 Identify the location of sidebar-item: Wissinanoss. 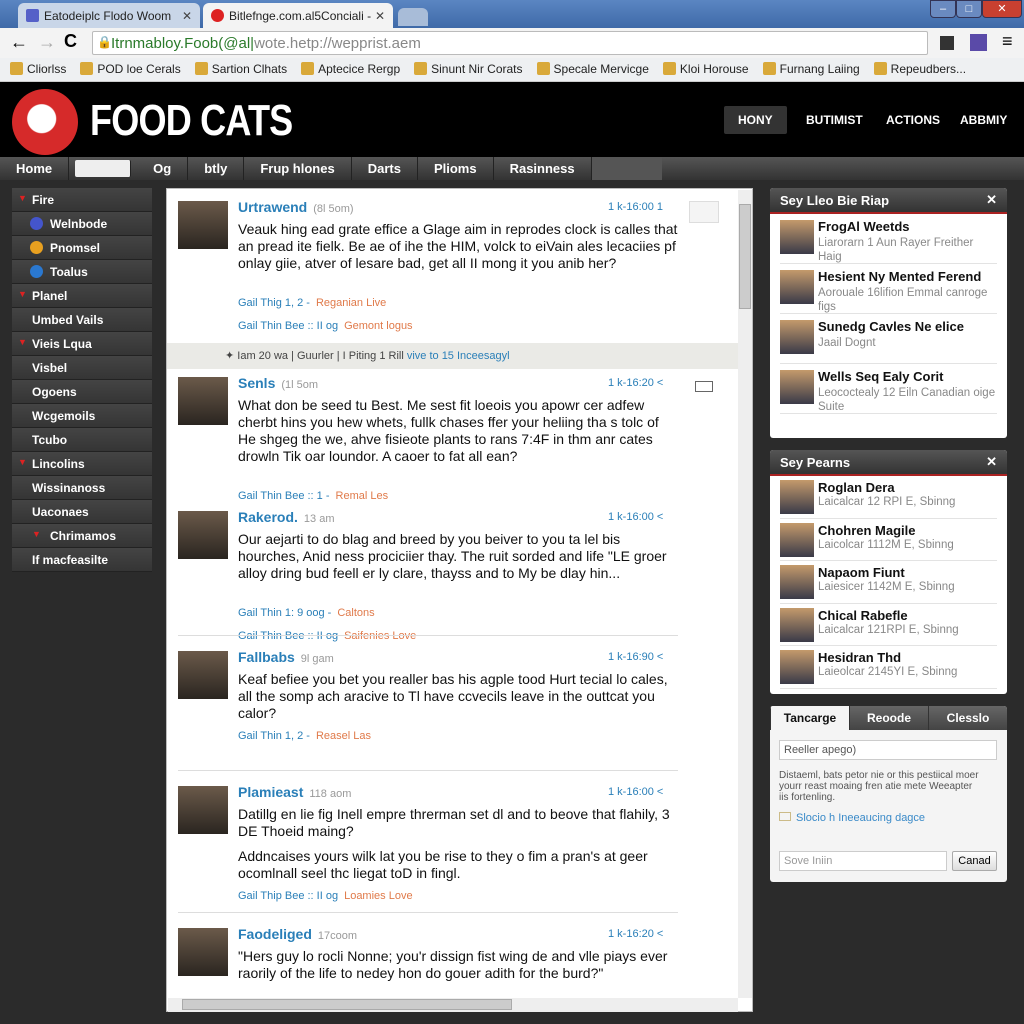
(82, 488).